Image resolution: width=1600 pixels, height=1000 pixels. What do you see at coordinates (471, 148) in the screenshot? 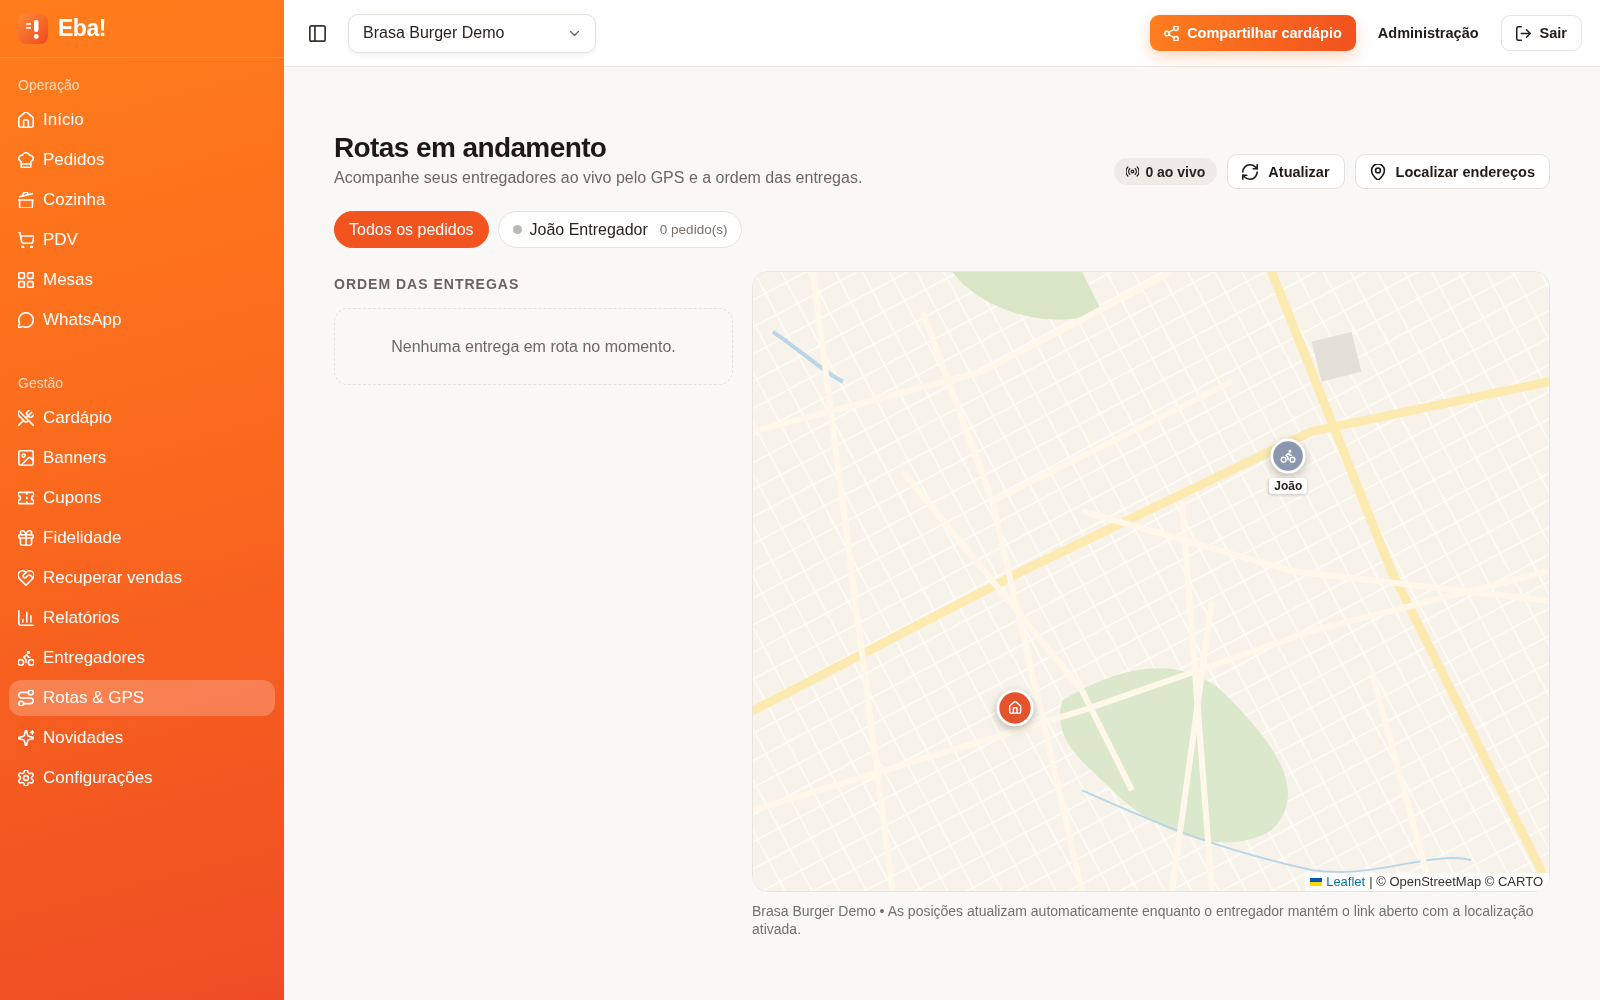
I see `page-title: Rotas em andamento` at bounding box center [471, 148].